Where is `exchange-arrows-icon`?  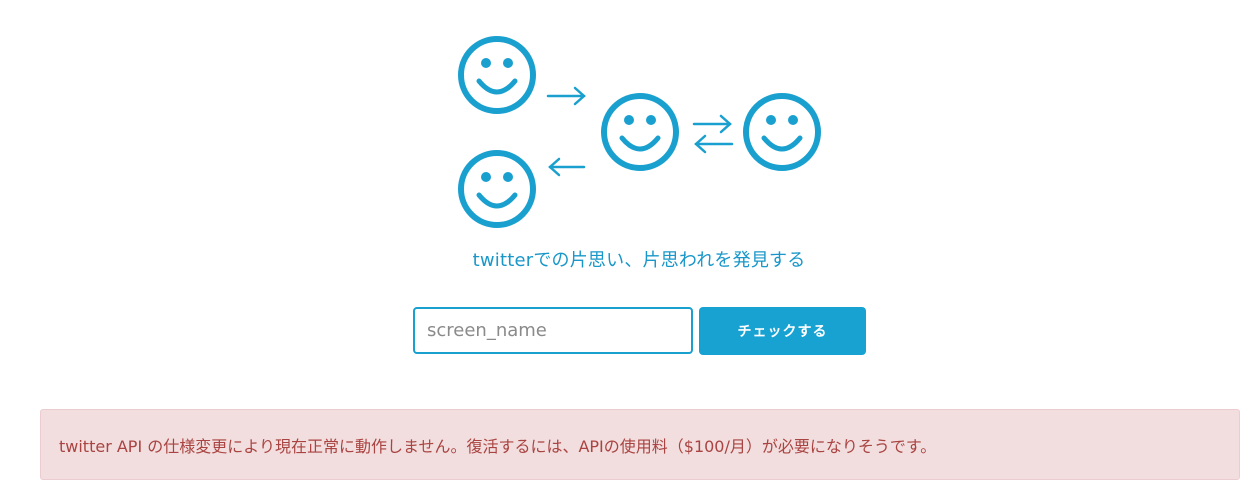
exchange-arrows-icon is located at coordinates (713, 134).